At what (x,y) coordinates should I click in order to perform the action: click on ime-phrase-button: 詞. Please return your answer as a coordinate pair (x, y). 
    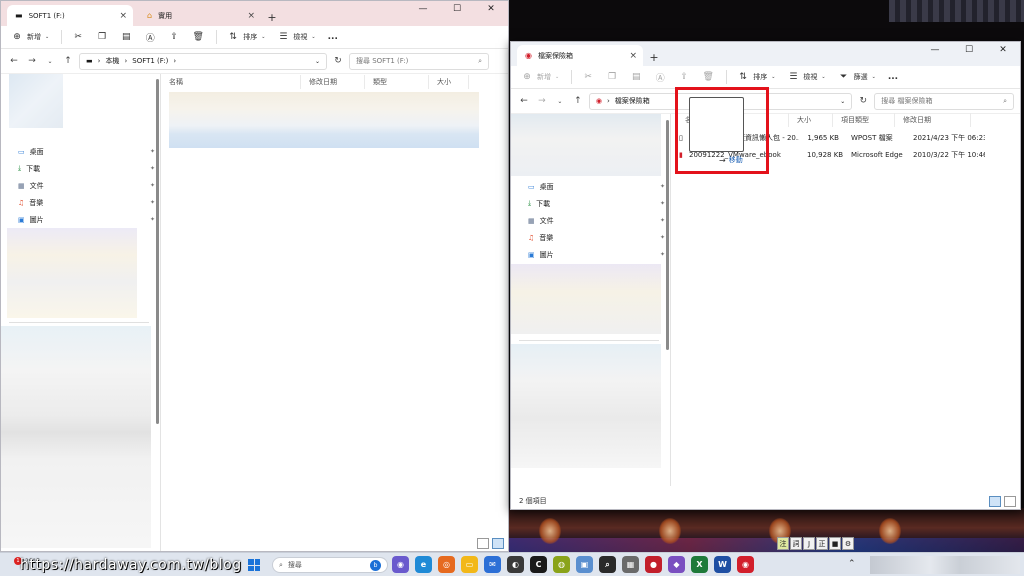
    Looking at the image, I should click on (796, 543).